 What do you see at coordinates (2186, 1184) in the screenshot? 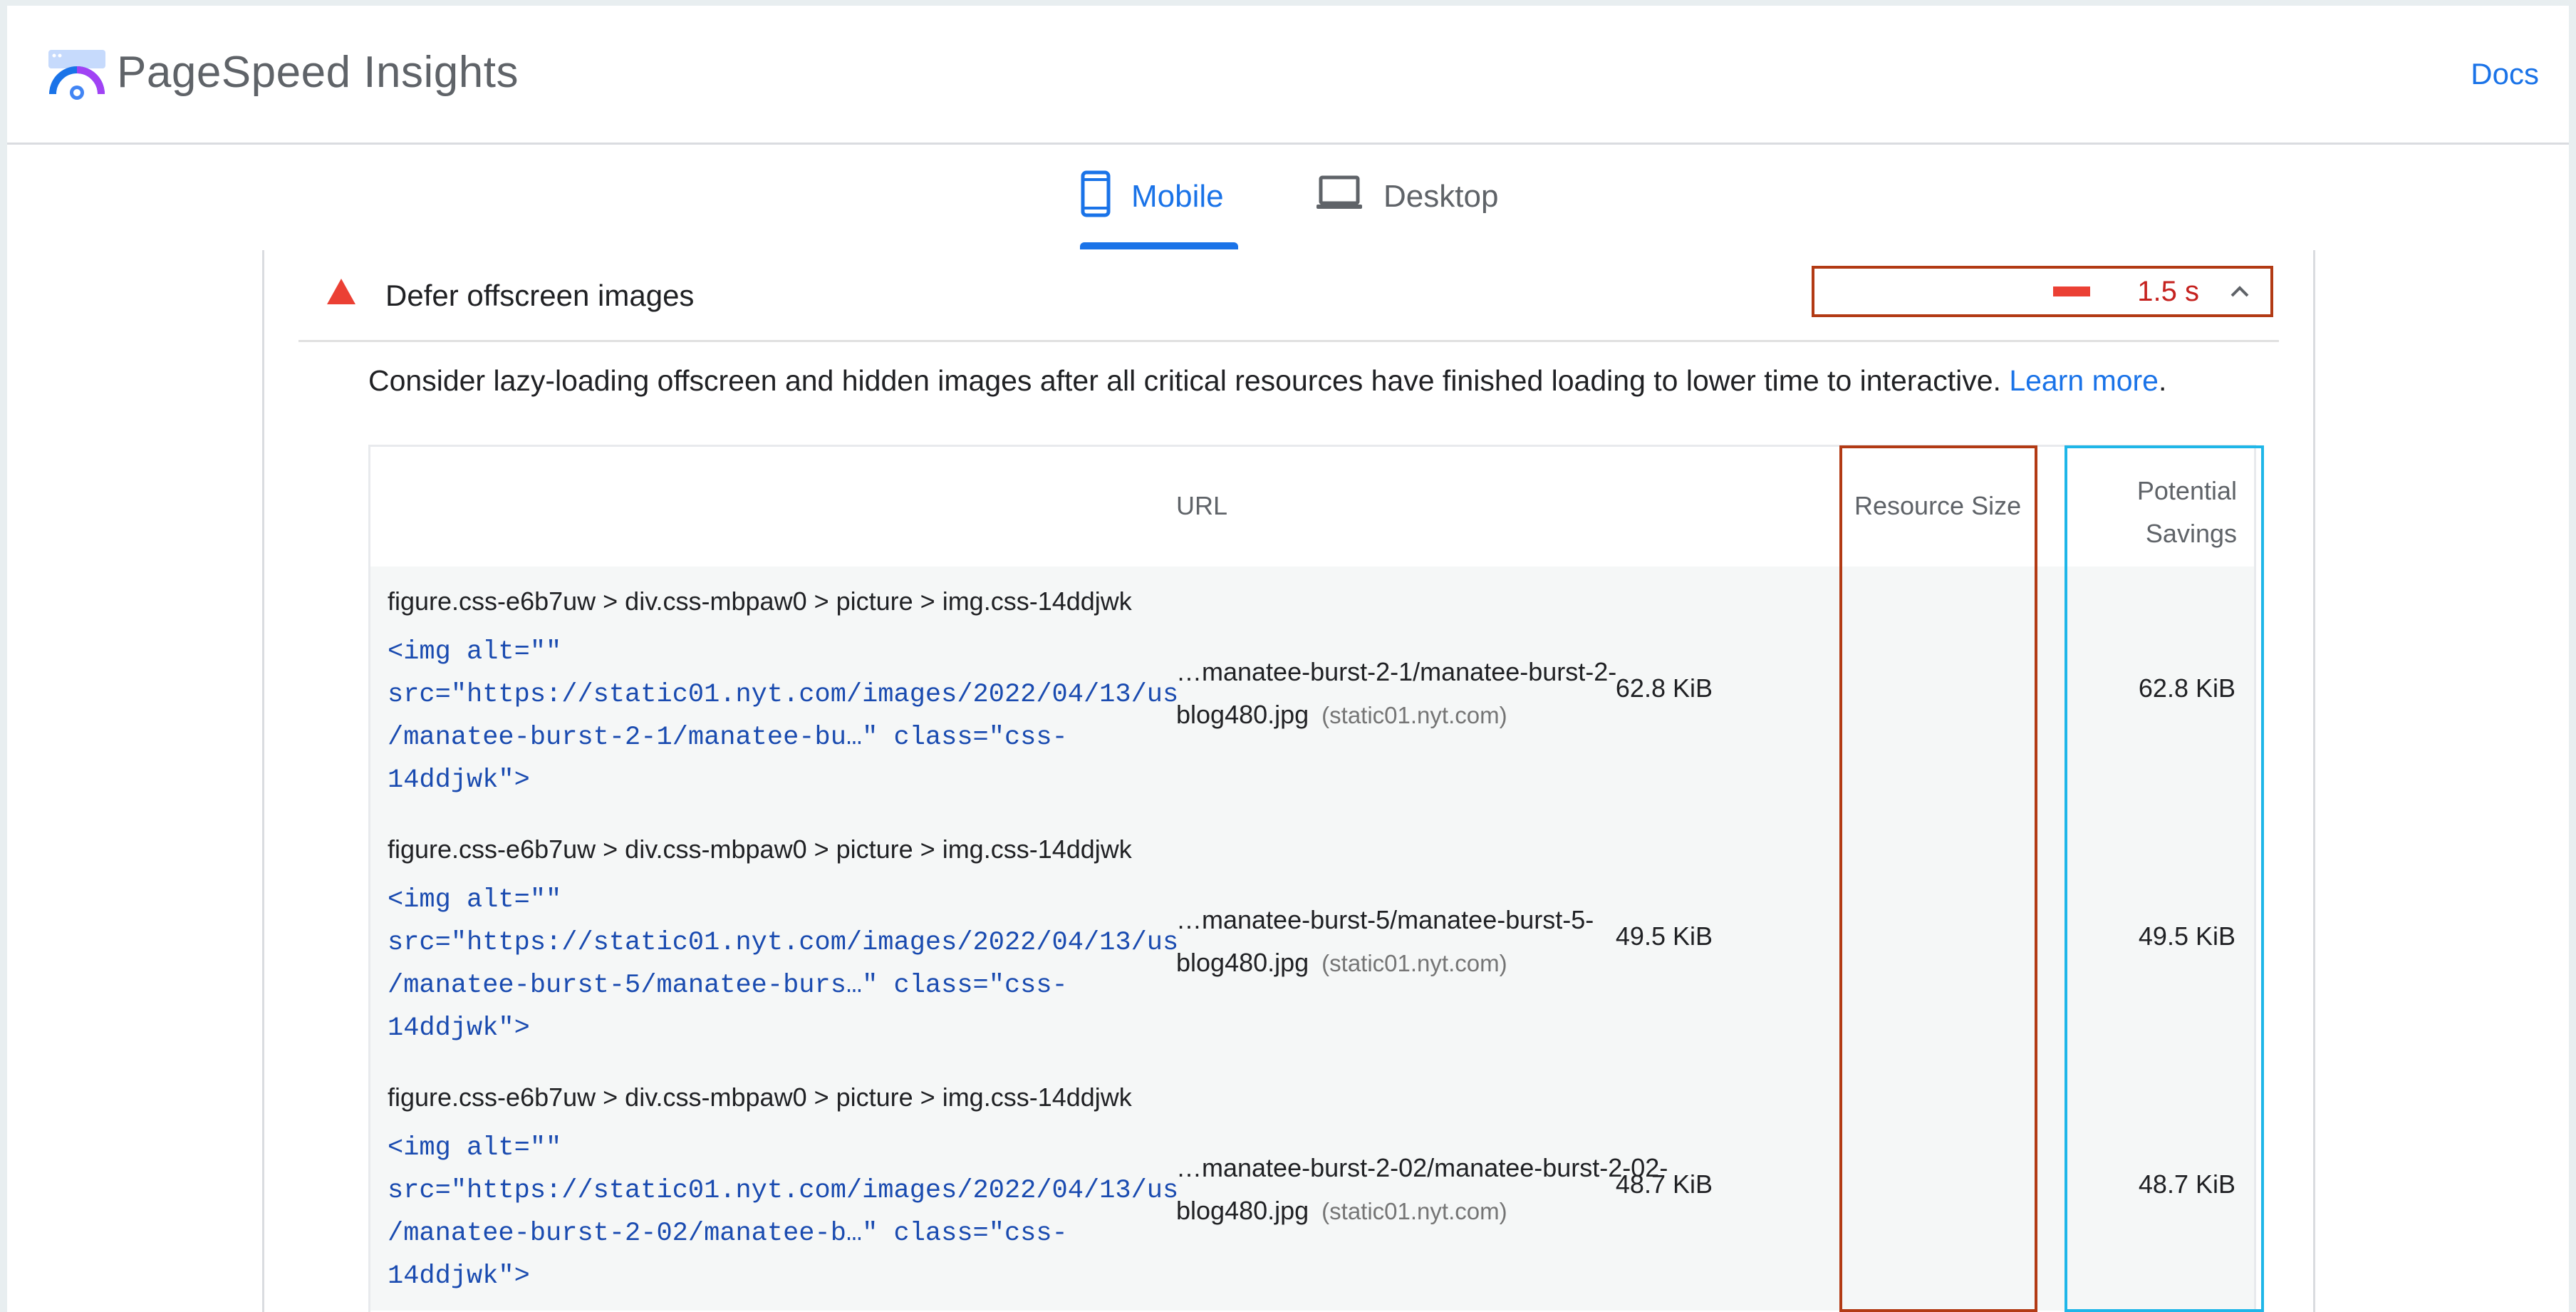
I see `potential-savings-cell: 48.7 KiB` at bounding box center [2186, 1184].